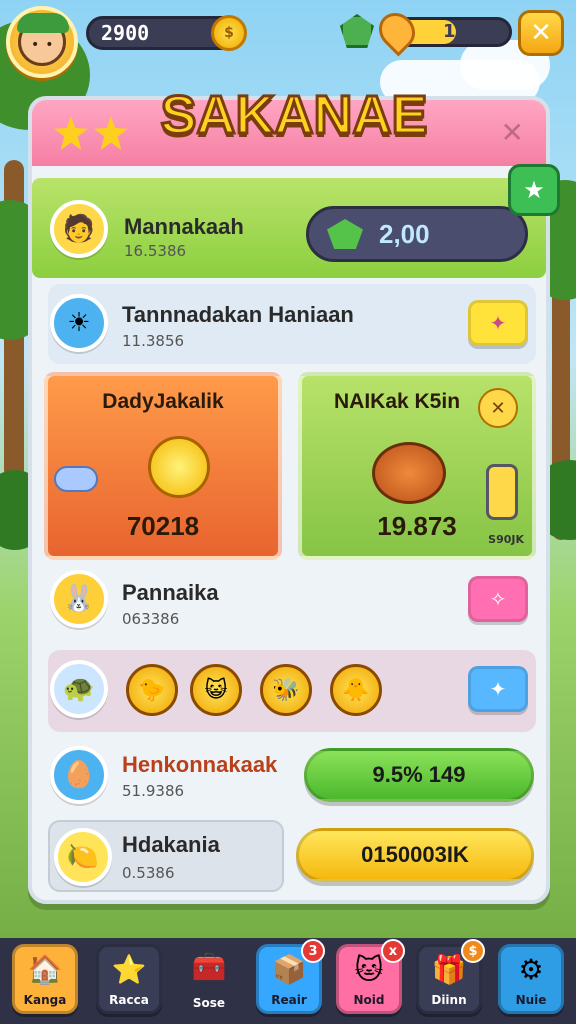 Image resolution: width=576 pixels, height=1024 pixels. I want to click on star-icon: ⭐, so click(129, 969).